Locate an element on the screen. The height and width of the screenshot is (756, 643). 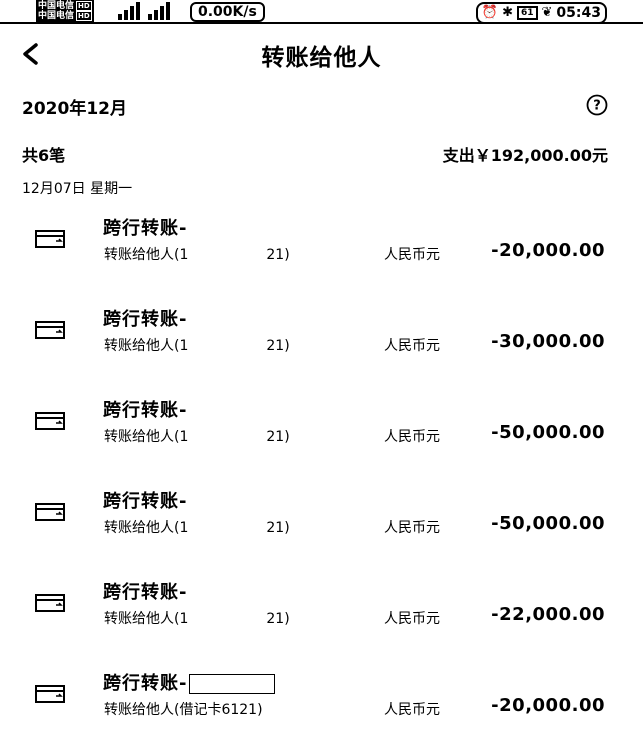
clock: 05:43 is located at coordinates (578, 13).